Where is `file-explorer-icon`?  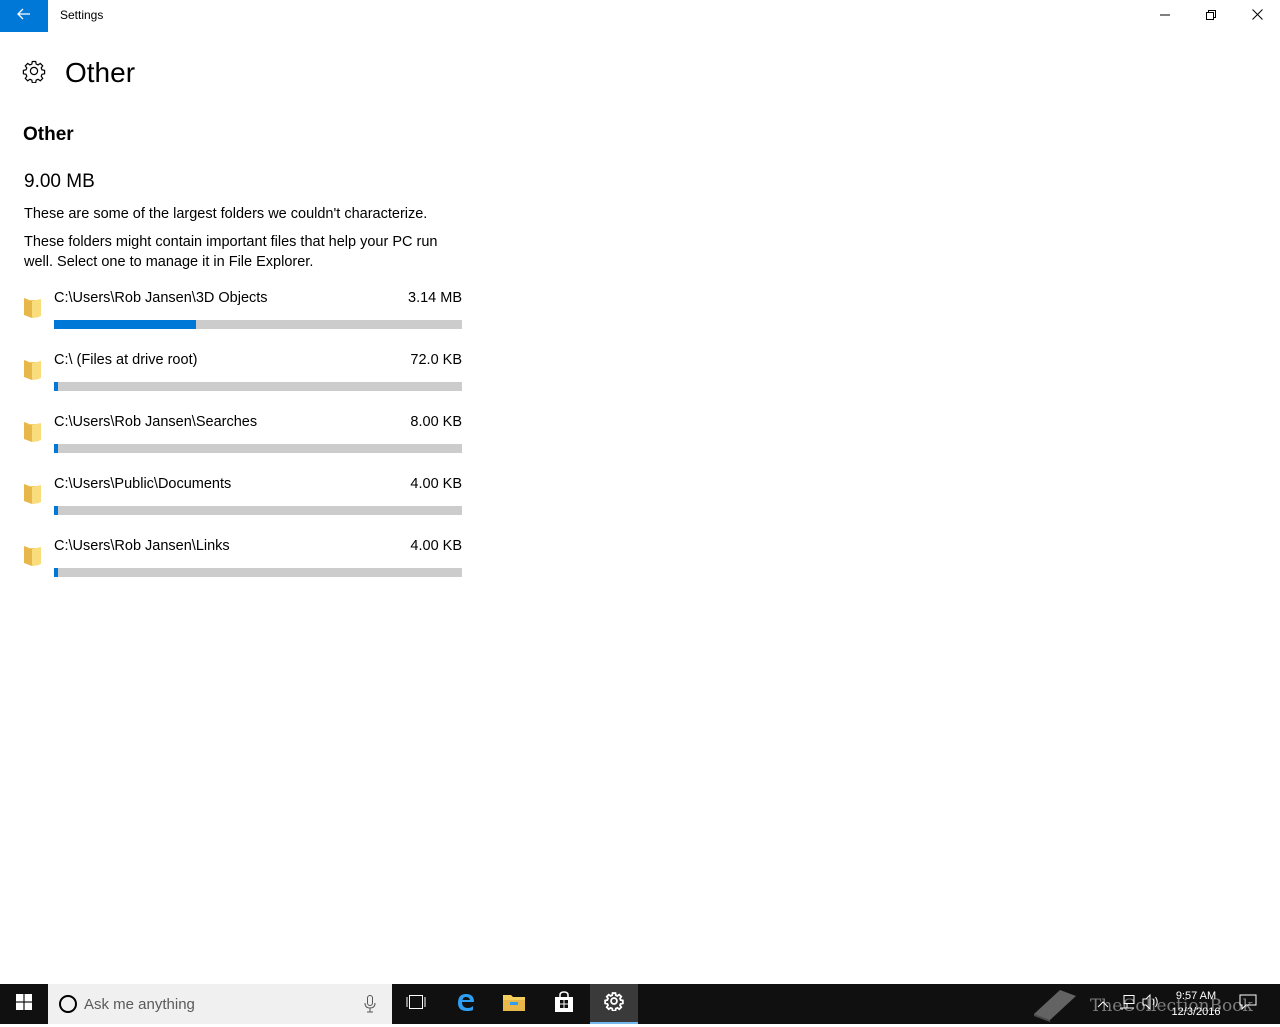 file-explorer-icon is located at coordinates (514, 1004).